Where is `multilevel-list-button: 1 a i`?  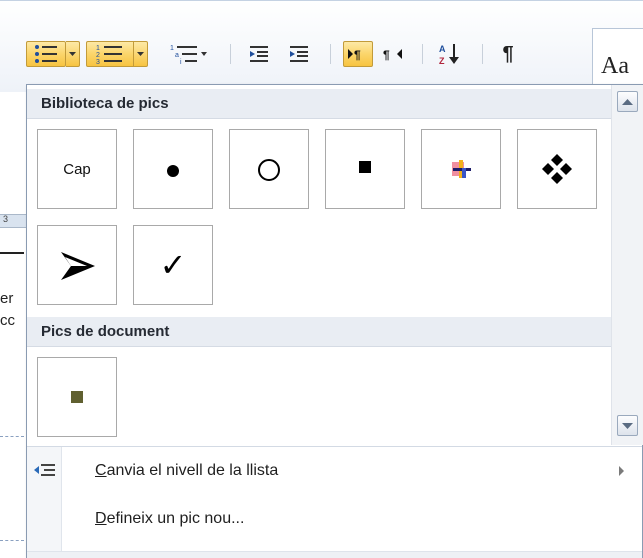
multilevel-list-button: 1 a i is located at coordinates (190, 54).